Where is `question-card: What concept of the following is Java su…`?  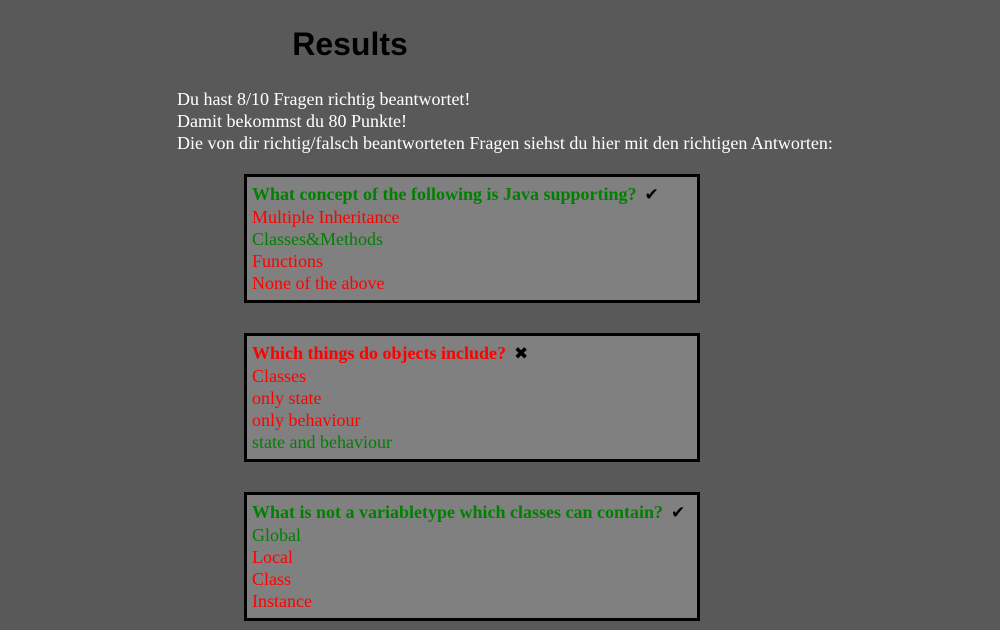
question-card: What concept of the following is Java su… is located at coordinates (472, 238).